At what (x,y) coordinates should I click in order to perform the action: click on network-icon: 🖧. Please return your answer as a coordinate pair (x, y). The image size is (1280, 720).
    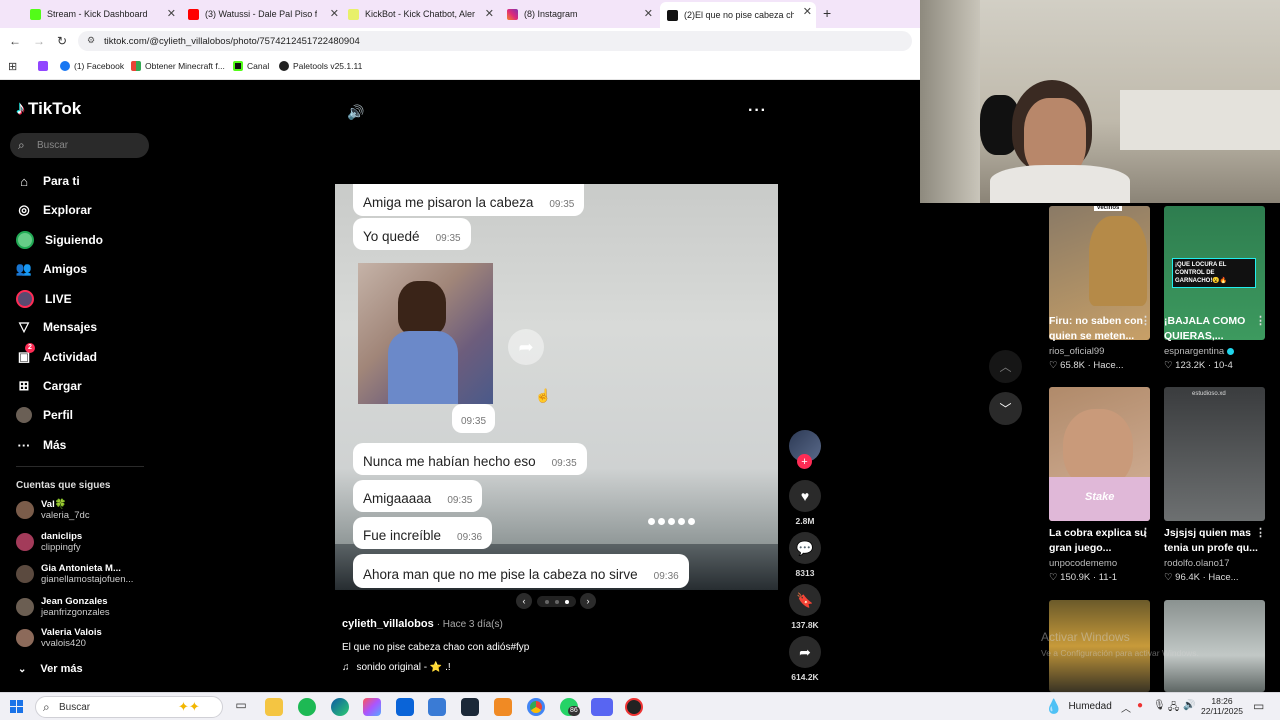
    Looking at the image, I should click on (1173, 708).